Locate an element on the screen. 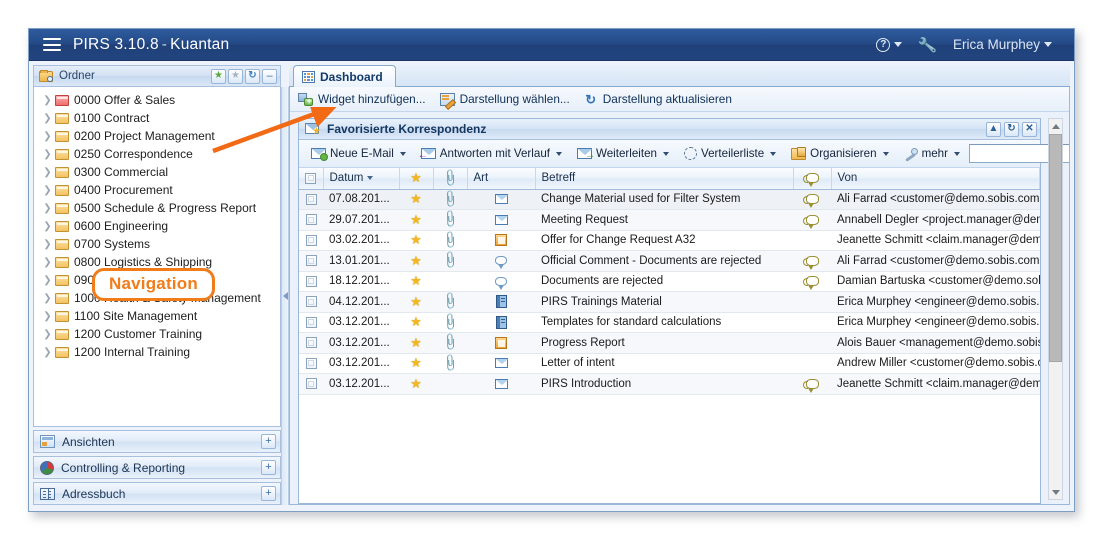  expand-button: + is located at coordinates (268, 493).